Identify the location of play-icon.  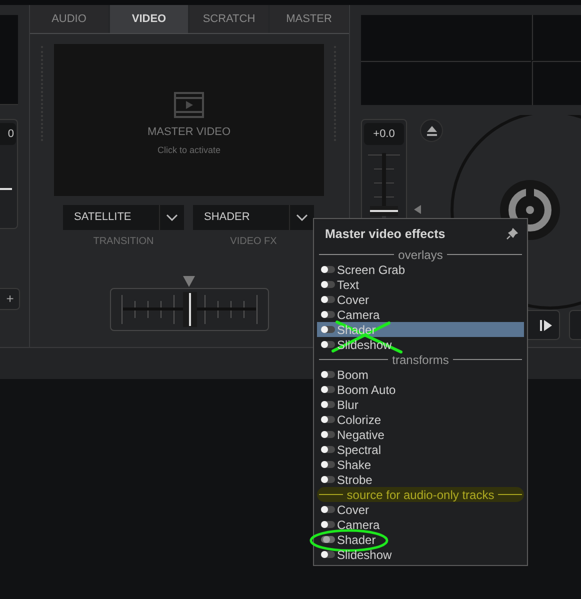
(546, 325).